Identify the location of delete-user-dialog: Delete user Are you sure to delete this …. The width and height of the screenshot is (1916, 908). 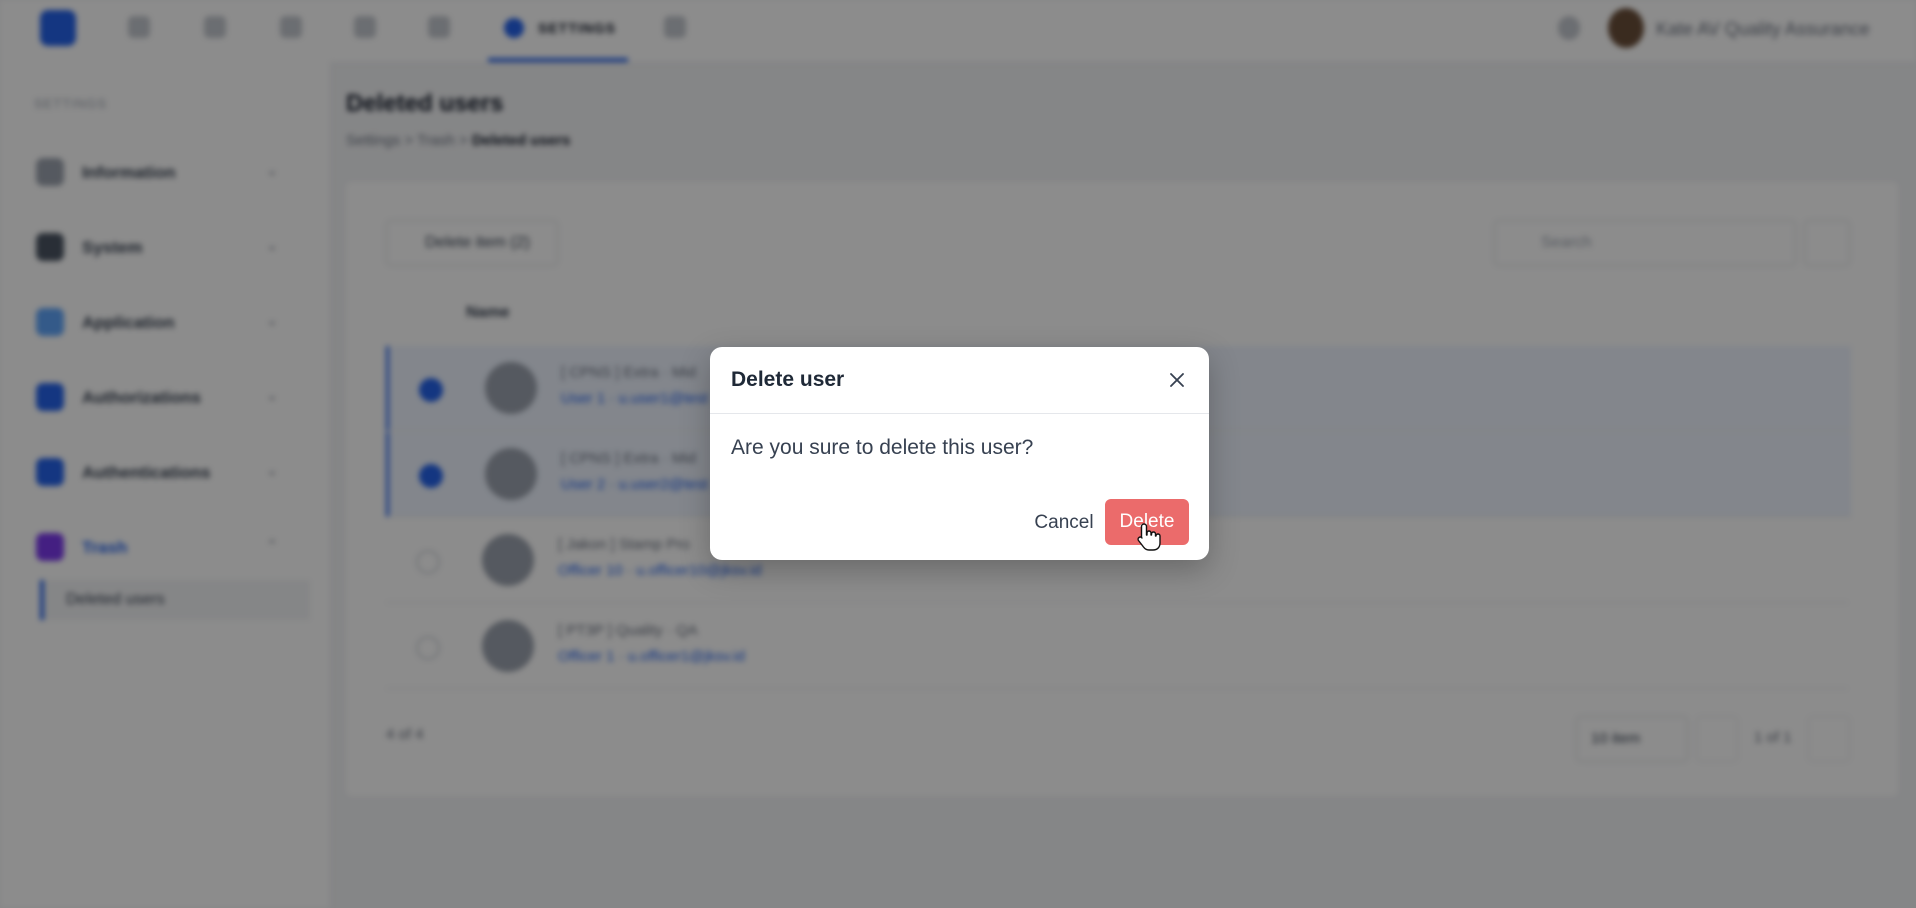
(959, 453).